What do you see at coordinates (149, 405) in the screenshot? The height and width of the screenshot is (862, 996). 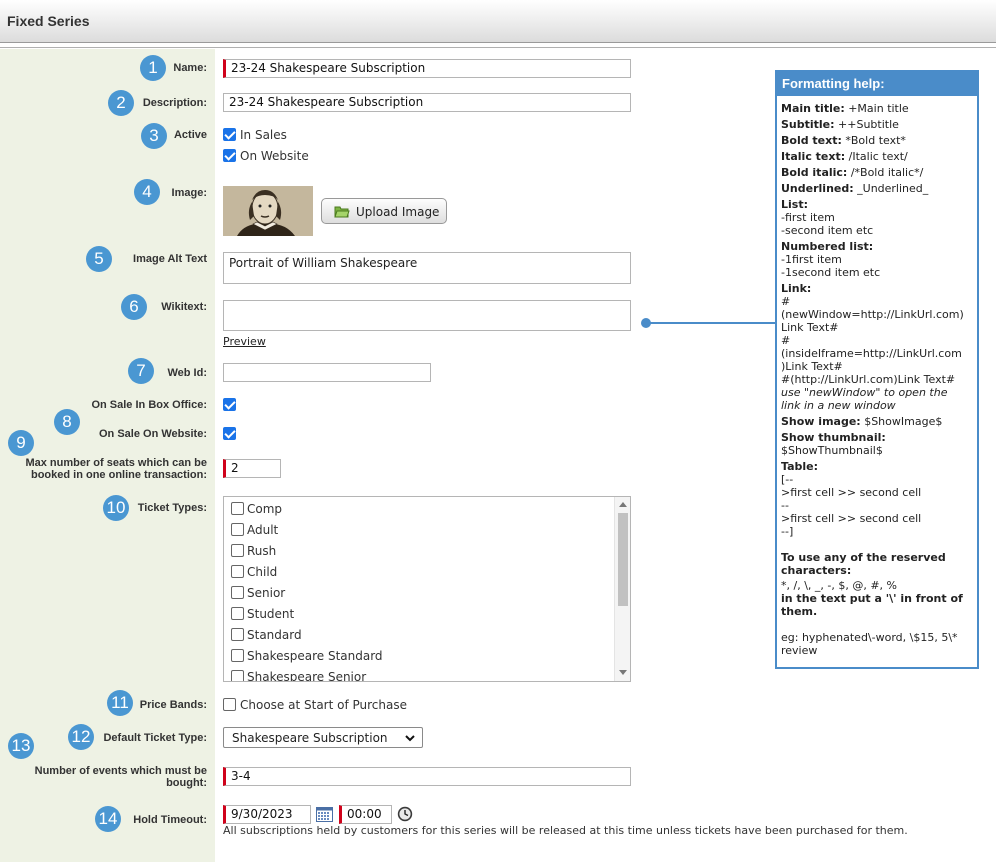 I see `on-sale-box-office-label: On Sale In Box Office:` at bounding box center [149, 405].